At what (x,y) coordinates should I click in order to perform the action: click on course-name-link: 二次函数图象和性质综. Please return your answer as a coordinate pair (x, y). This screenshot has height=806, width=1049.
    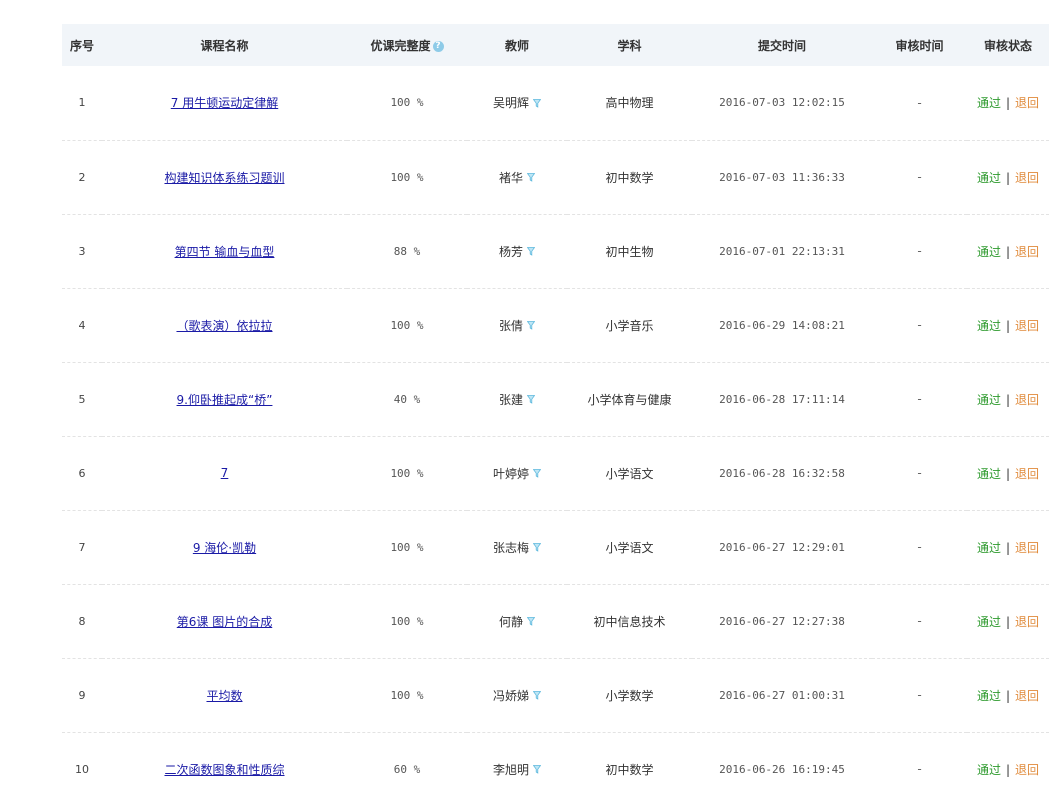
    Looking at the image, I should click on (224, 770).